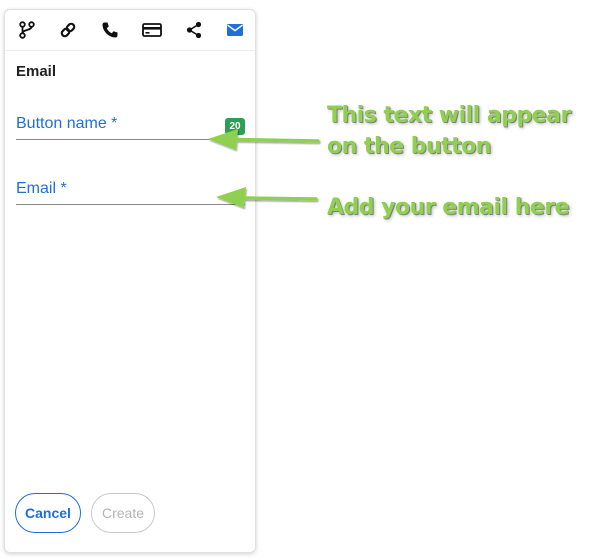 The width and height of the screenshot is (606, 560). What do you see at coordinates (409, 146) in the screenshot?
I see `annotation-line: on the button` at bounding box center [409, 146].